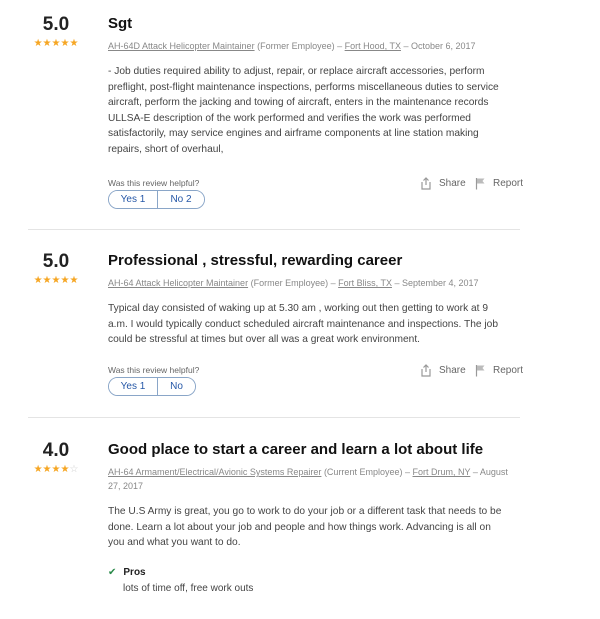  What do you see at coordinates (112, 572) in the screenshot?
I see `check-icon: ✔` at bounding box center [112, 572].